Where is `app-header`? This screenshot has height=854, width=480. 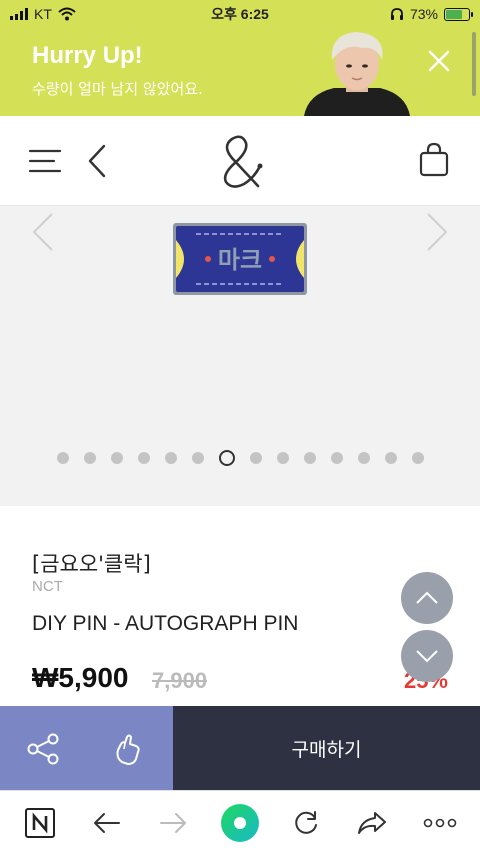 app-header is located at coordinates (240, 161).